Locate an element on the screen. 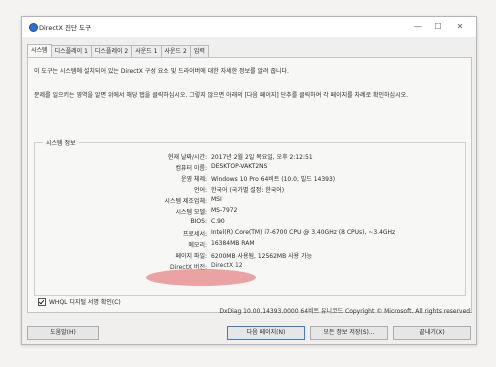 Image resolution: width=496 pixels, height=367 pixels. info-value: MSI is located at coordinates (216, 199).